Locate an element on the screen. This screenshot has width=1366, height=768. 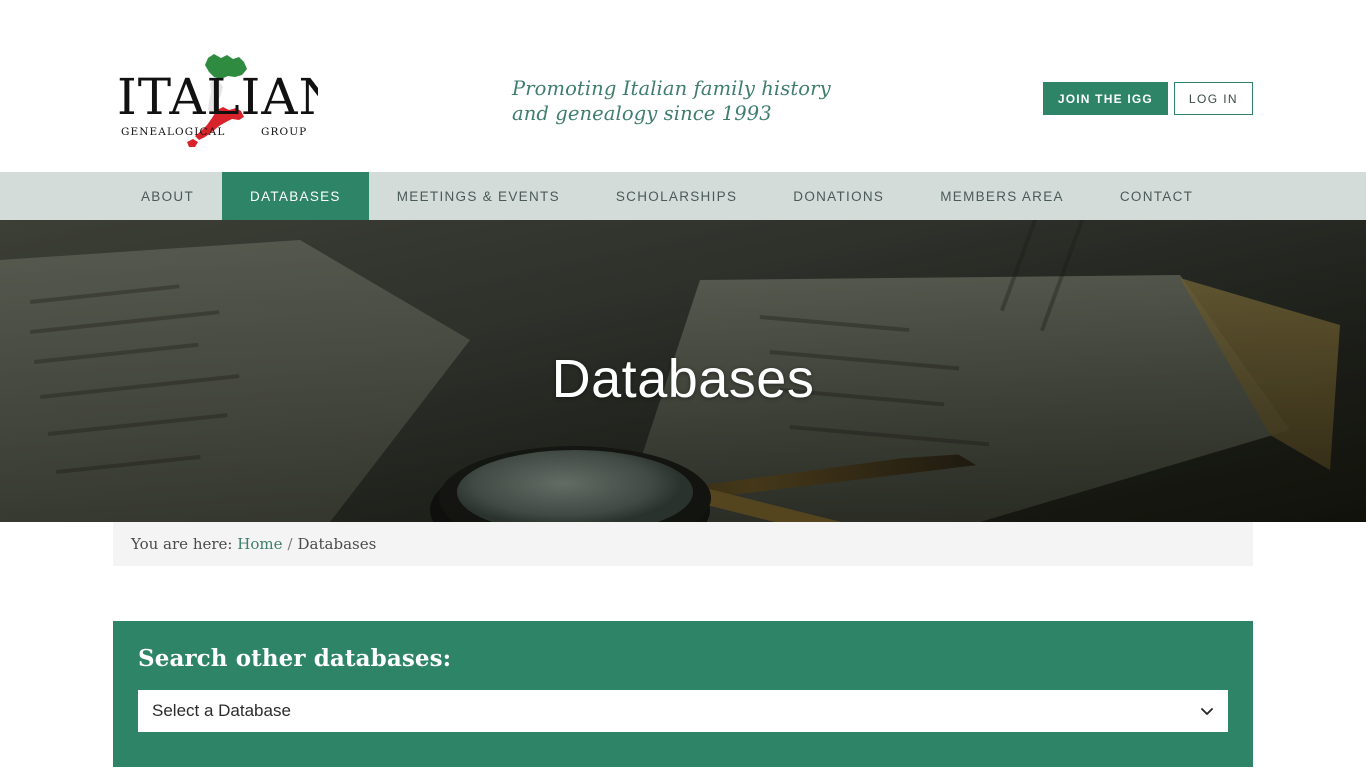
nav-item-databases: DATABASES is located at coordinates (295, 196).